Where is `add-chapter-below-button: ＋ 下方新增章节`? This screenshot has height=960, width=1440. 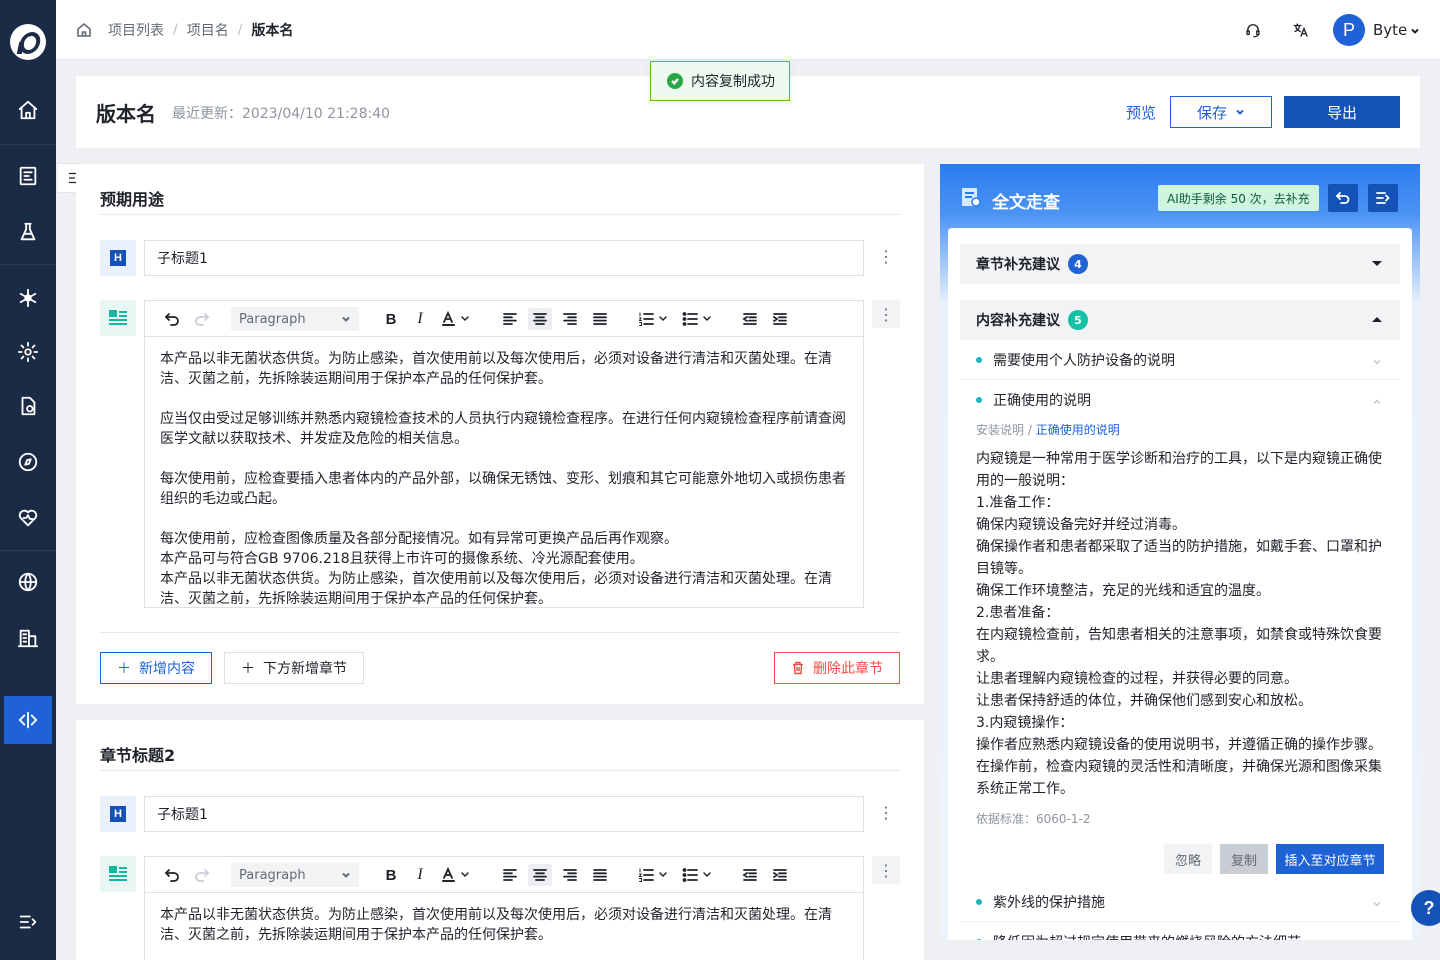
add-chapter-below-button: ＋ 下方新增章节 is located at coordinates (294, 668).